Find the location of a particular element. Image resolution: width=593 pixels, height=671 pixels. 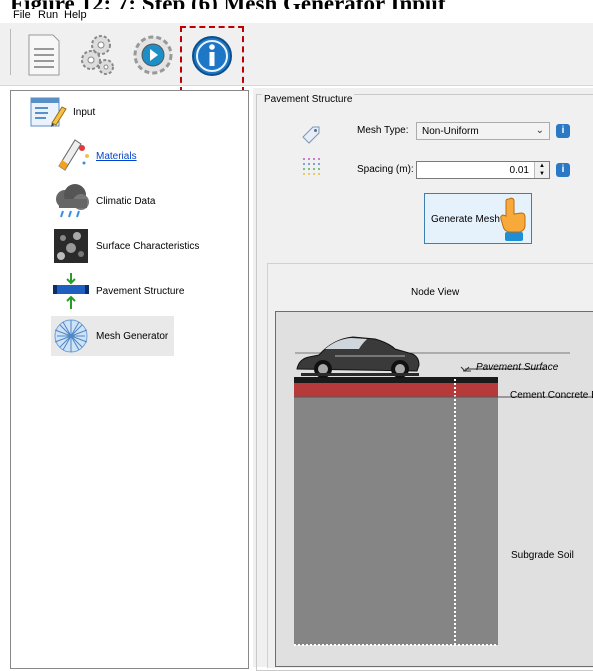

spin-up-icon: ▲ is located at coordinates (542, 166).